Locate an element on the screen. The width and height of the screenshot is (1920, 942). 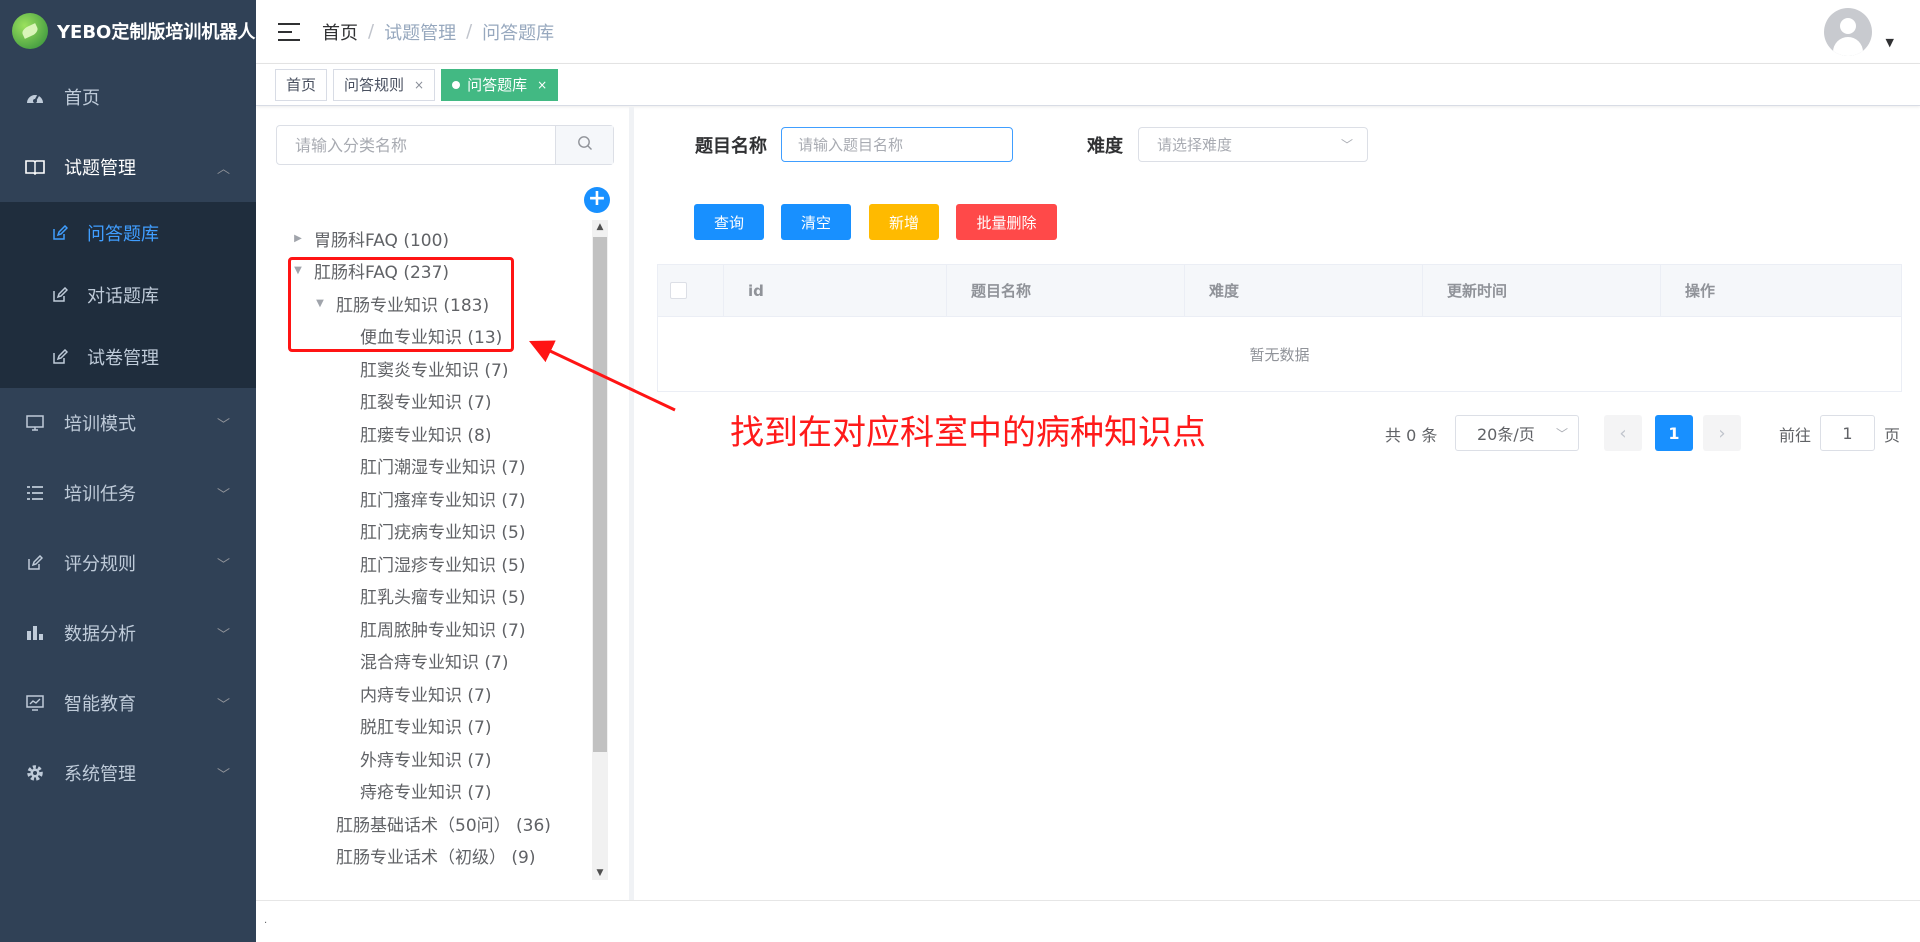
batch-delete-button: 批量删除 is located at coordinates (1006, 222).